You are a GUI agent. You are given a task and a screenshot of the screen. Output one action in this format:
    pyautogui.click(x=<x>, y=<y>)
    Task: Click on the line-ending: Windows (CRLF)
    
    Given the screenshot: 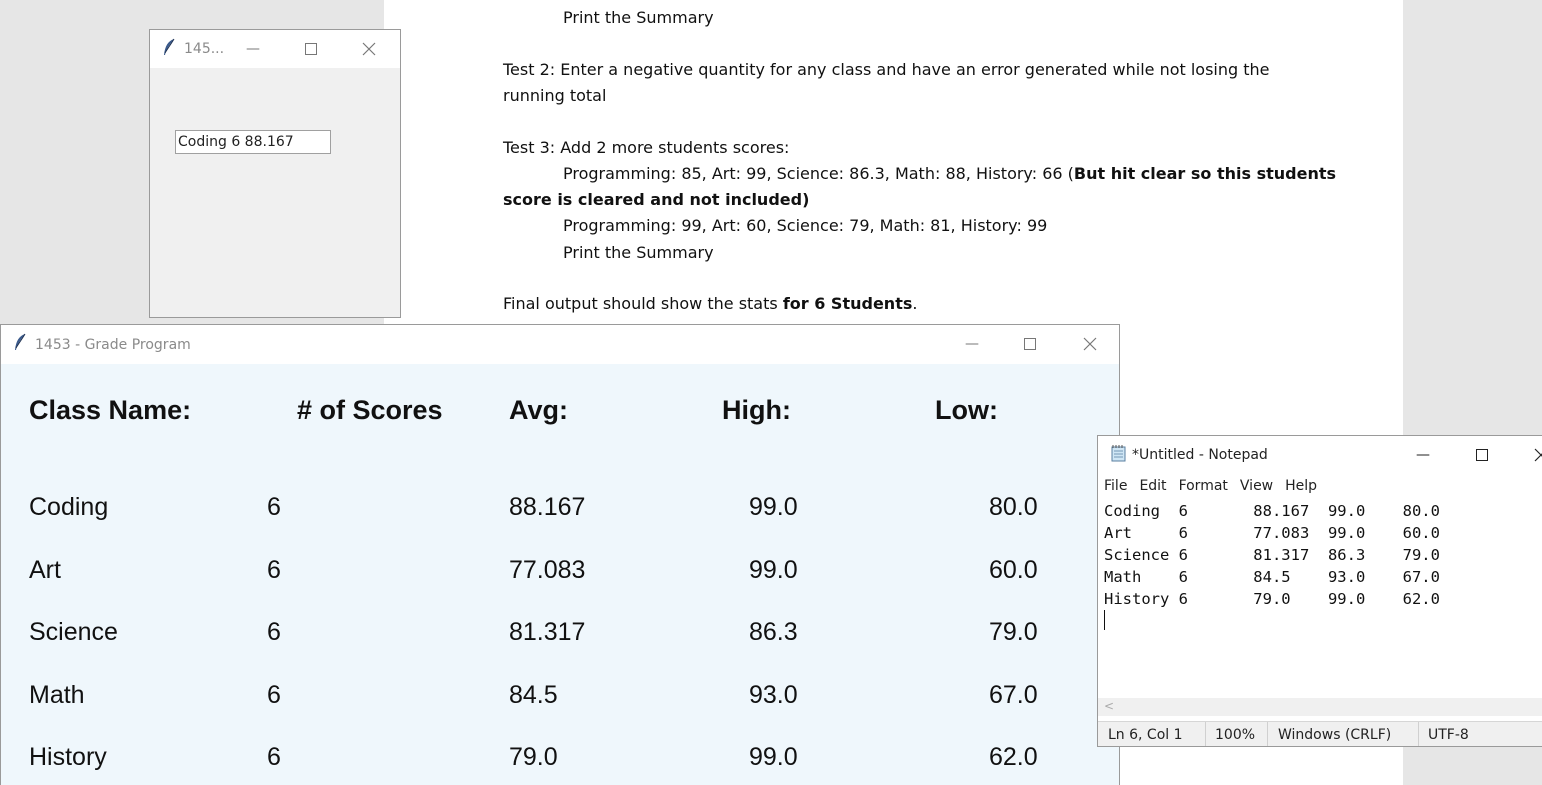 What is the action you would take?
    pyautogui.click(x=1335, y=735)
    